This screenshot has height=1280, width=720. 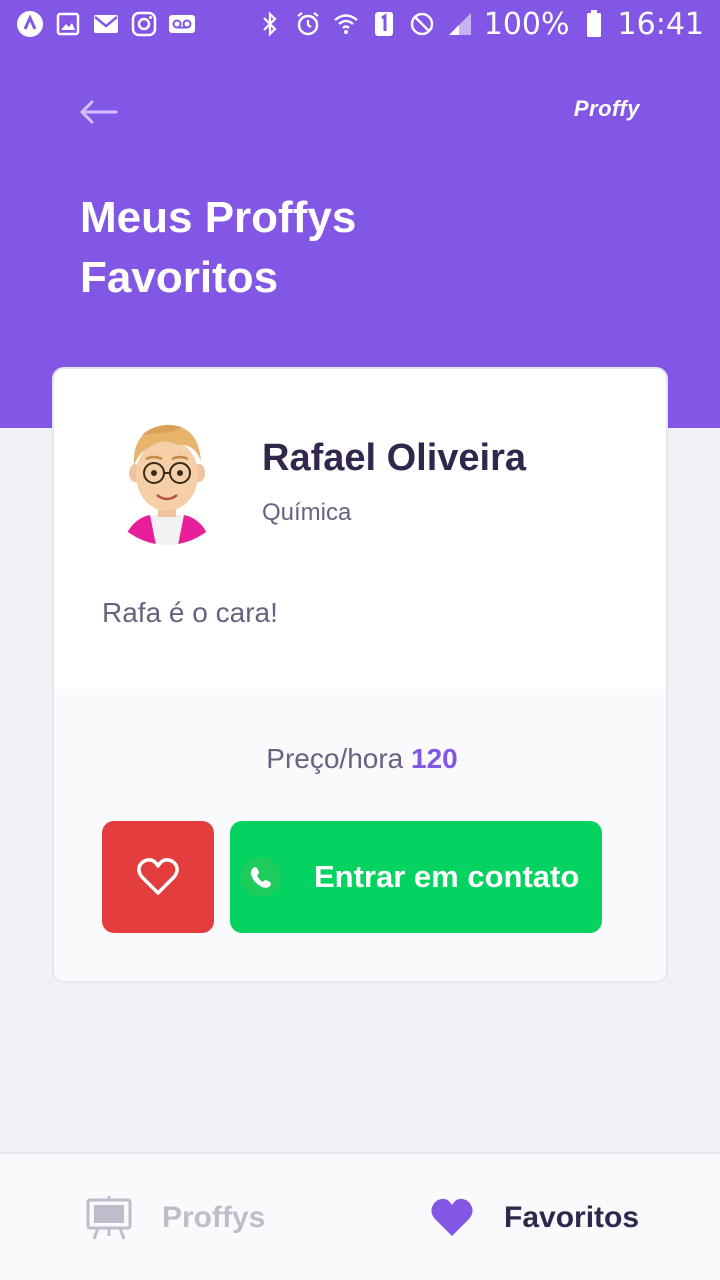 What do you see at coordinates (270, 24) in the screenshot?
I see `bluetooth-icon` at bounding box center [270, 24].